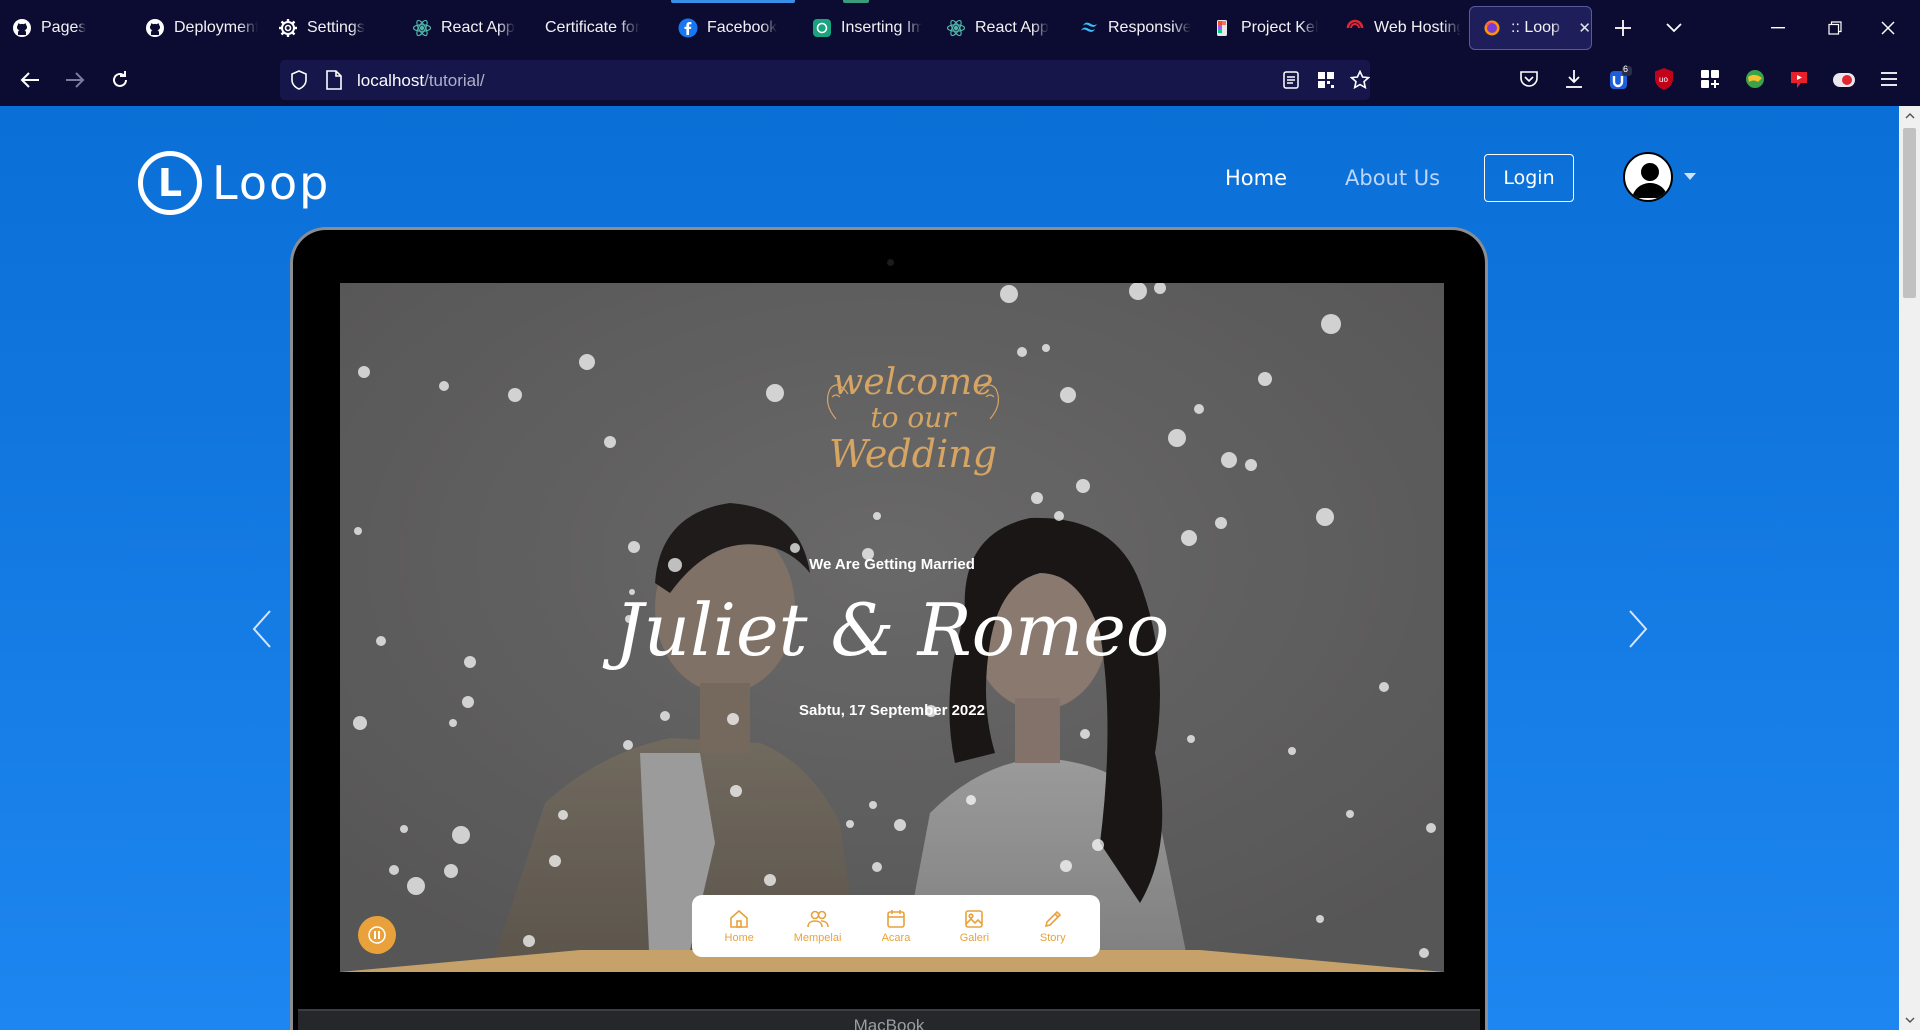 The height and width of the screenshot is (1030, 1920). Describe the element at coordinates (1326, 80) in the screenshot. I see `qr-code-icon` at that location.